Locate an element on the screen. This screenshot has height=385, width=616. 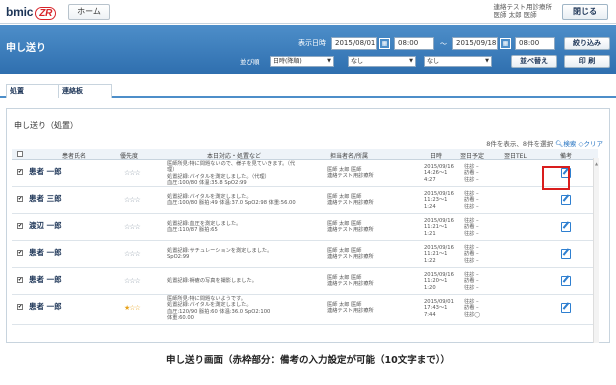
col-next-tel: 翌日TEL is located at coordinates (515, 156).